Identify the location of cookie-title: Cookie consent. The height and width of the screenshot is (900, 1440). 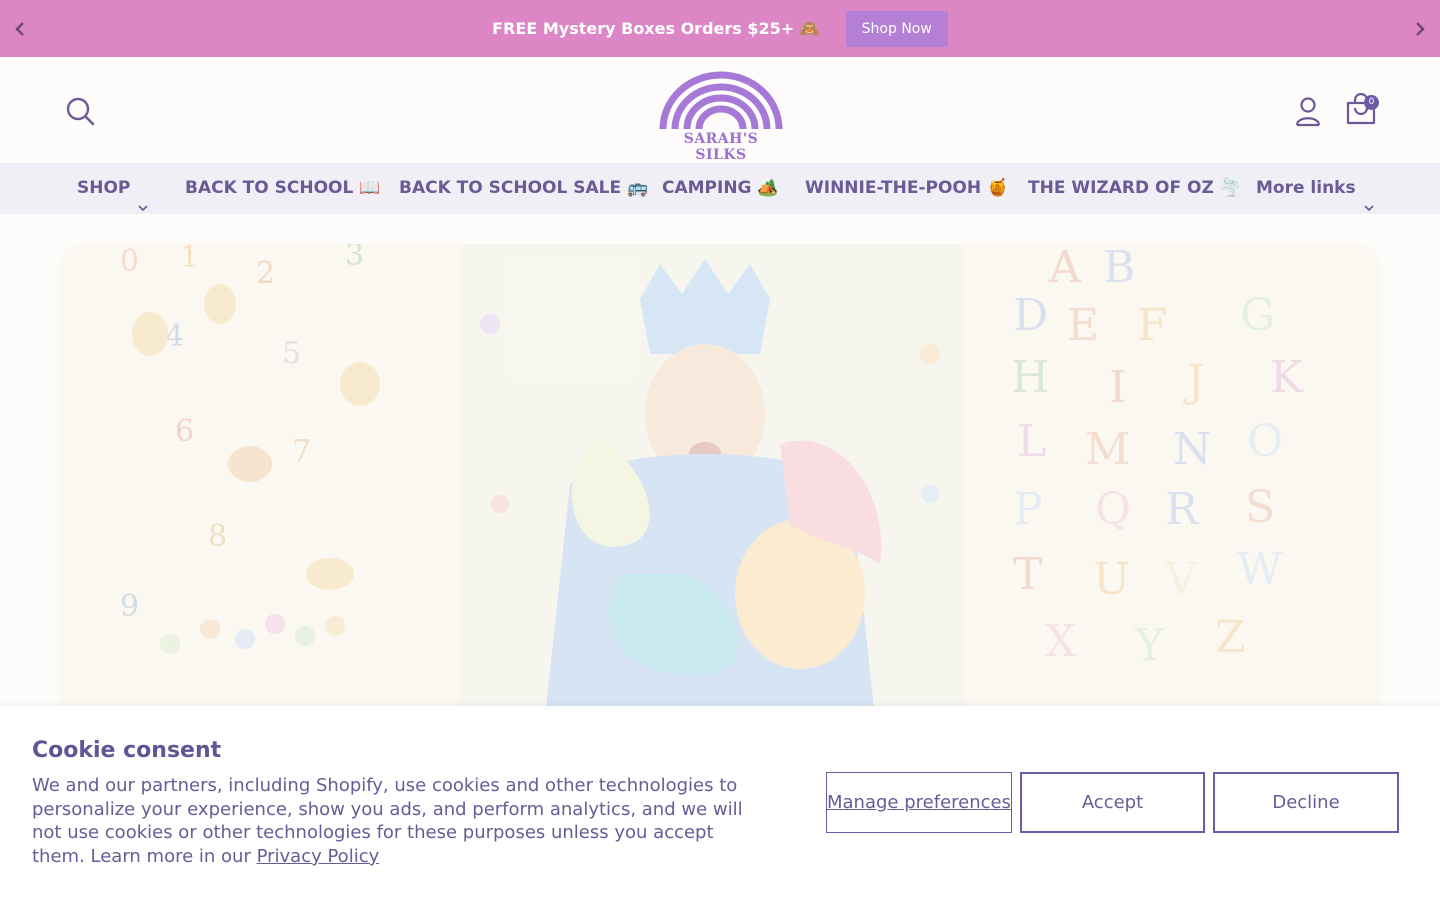
(127, 750).